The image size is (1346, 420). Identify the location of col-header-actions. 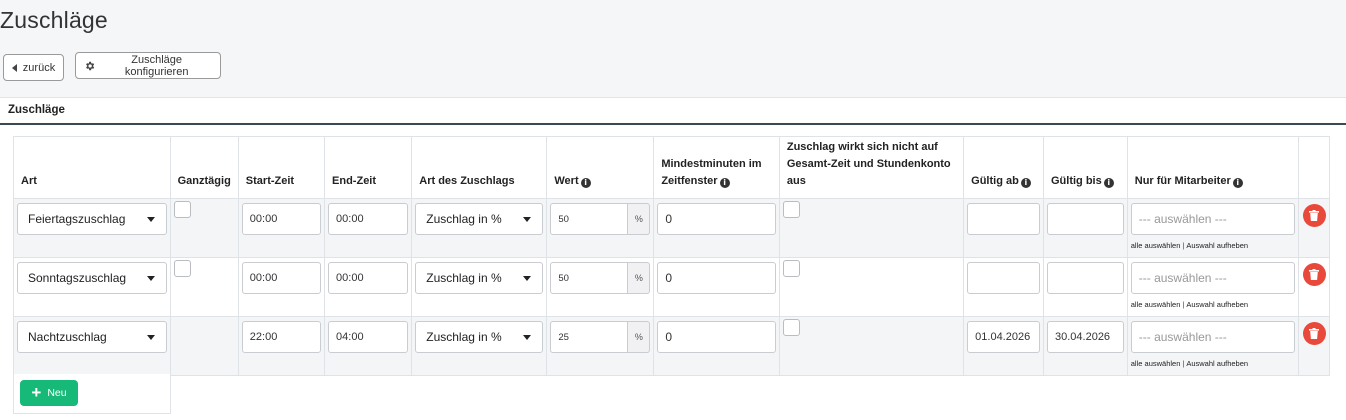
(1314, 167).